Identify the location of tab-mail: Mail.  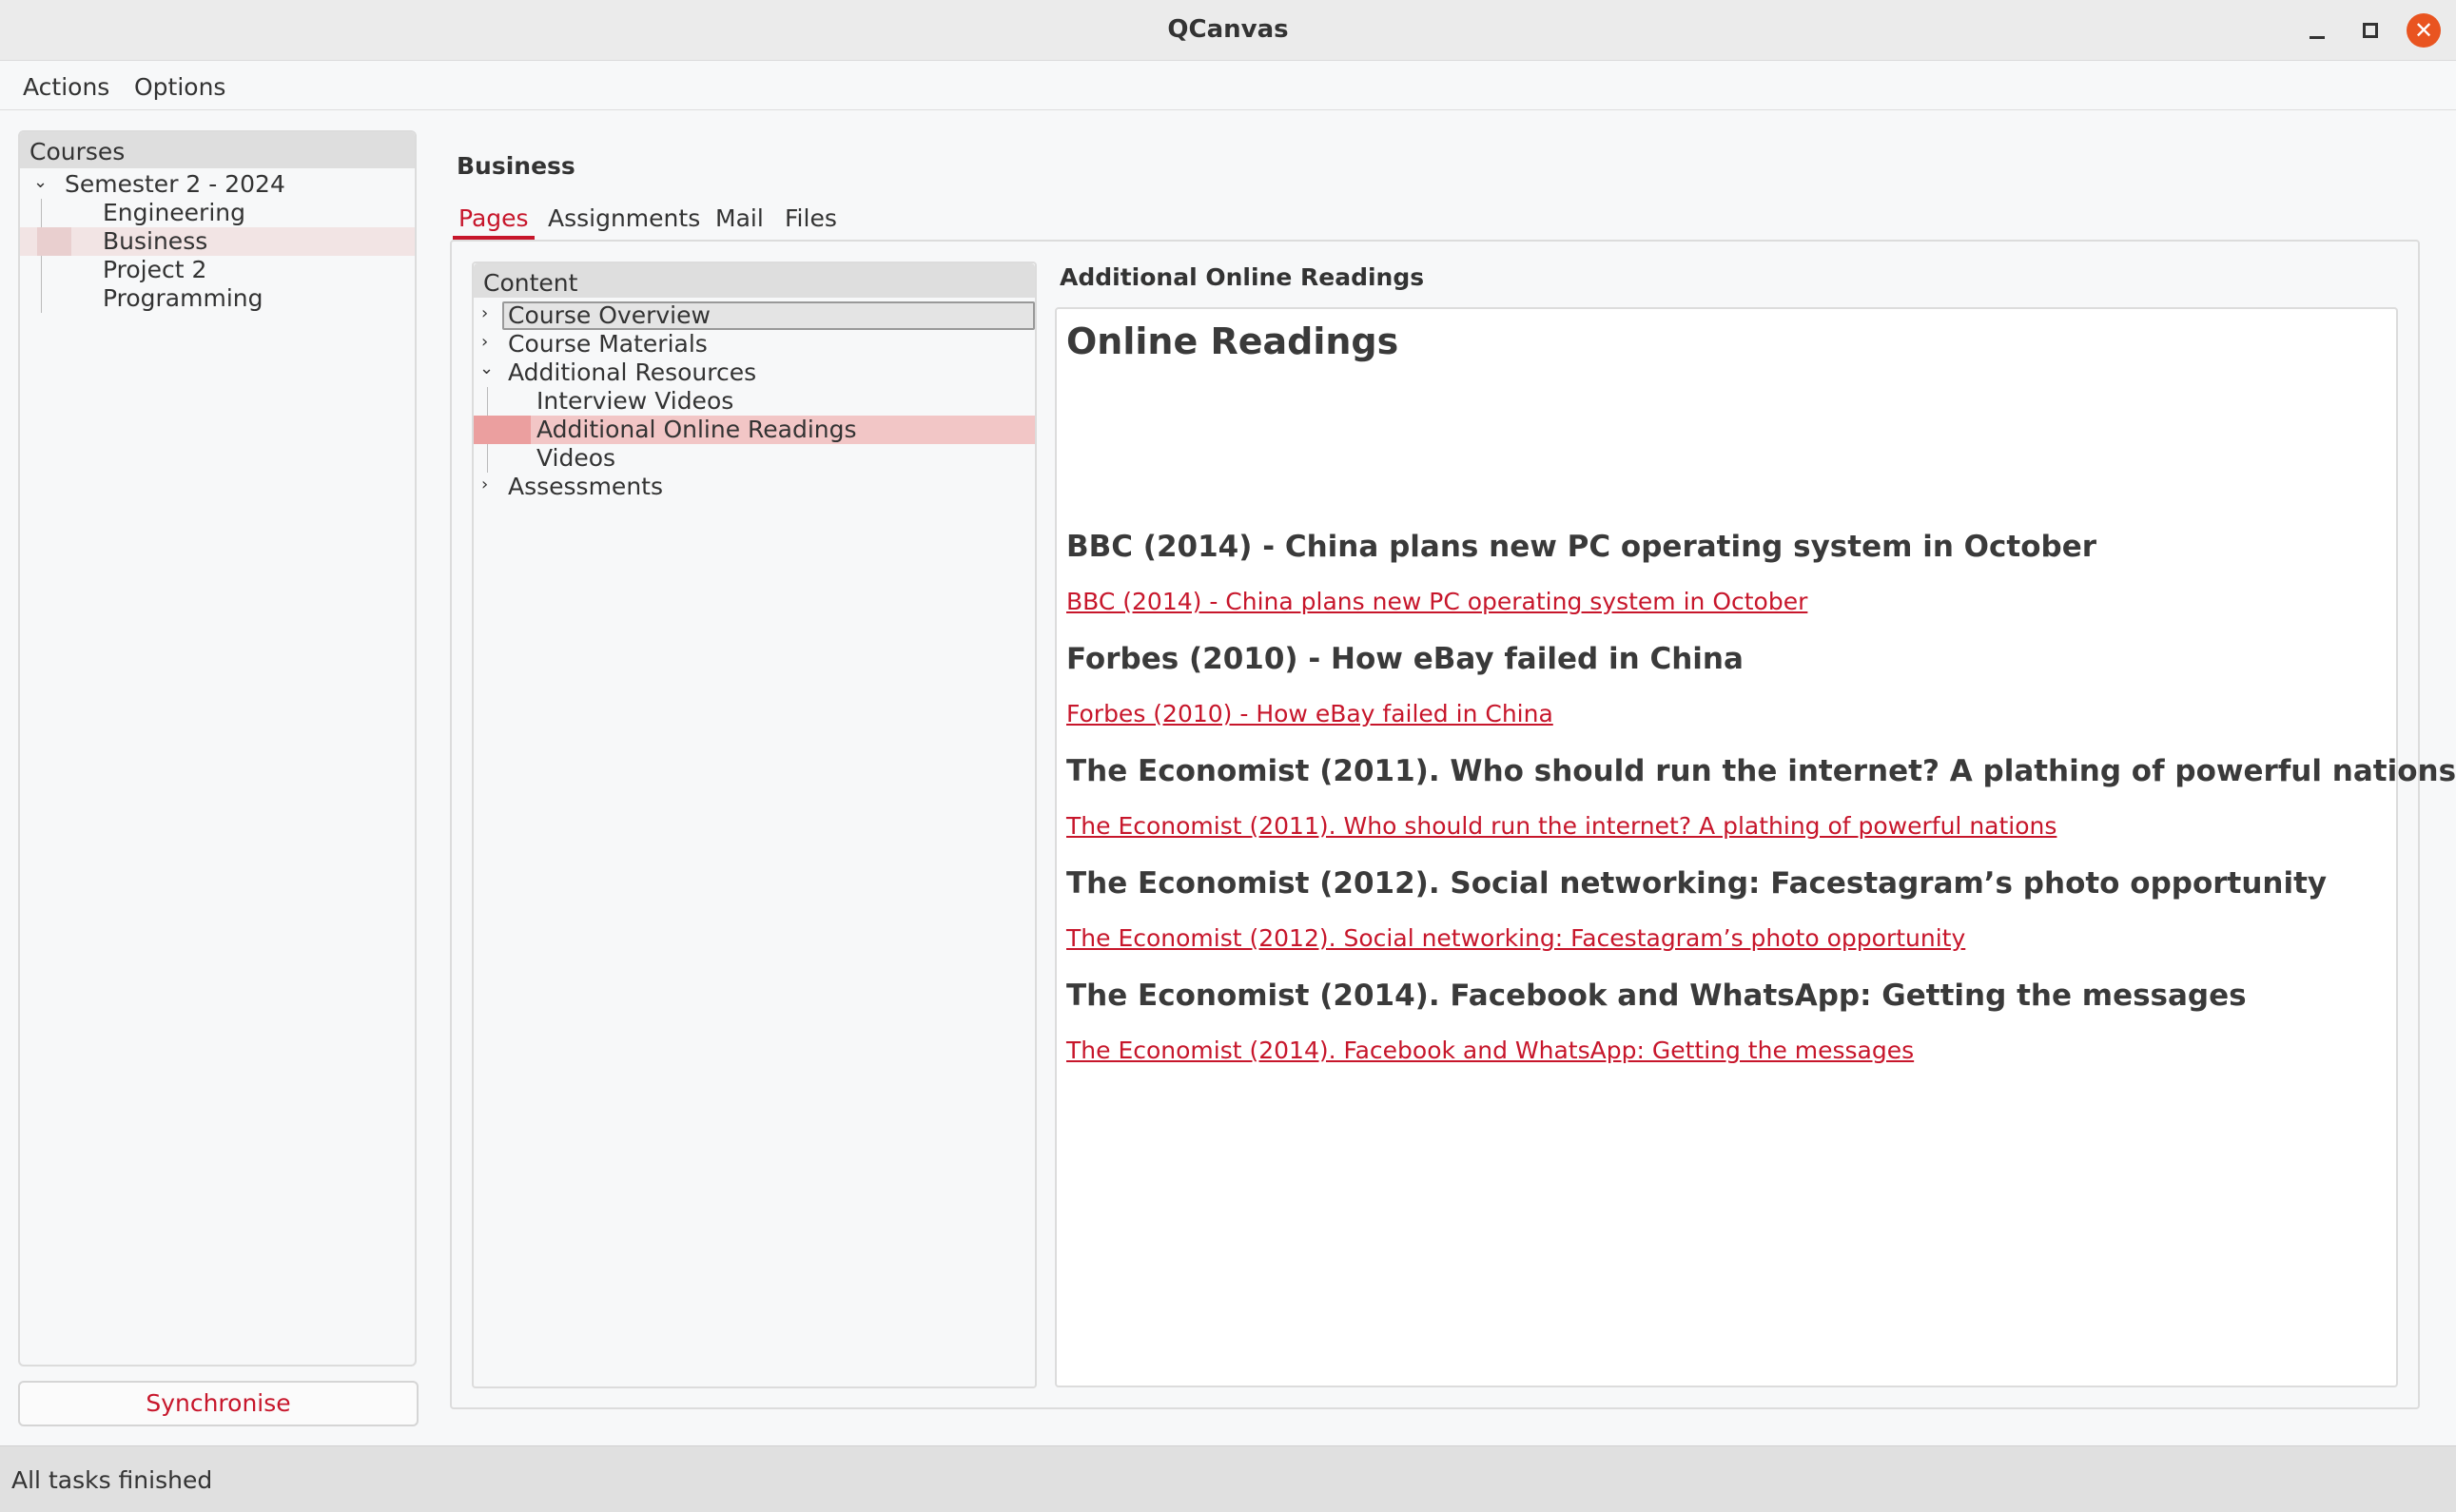
(740, 220).